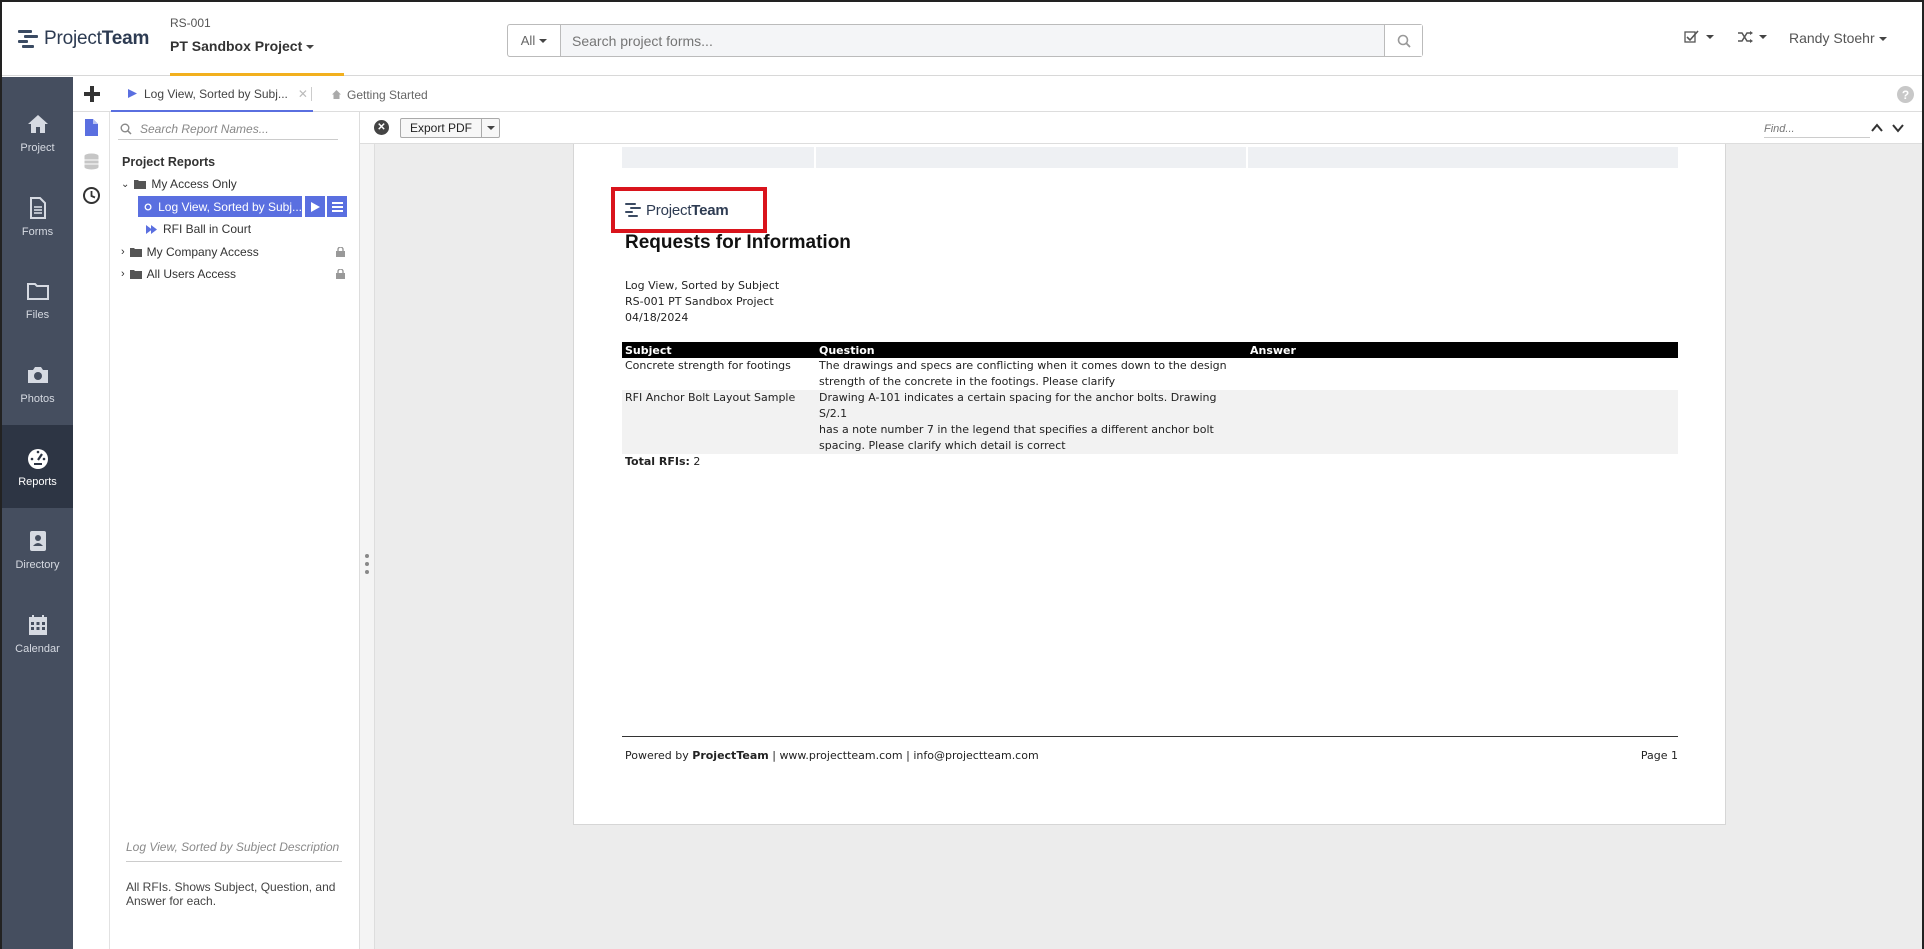 Image resolution: width=1924 pixels, height=949 pixels. Describe the element at coordinates (236, 274) in the screenshot. I see `folder-all-users-access: › All Users Access` at that location.